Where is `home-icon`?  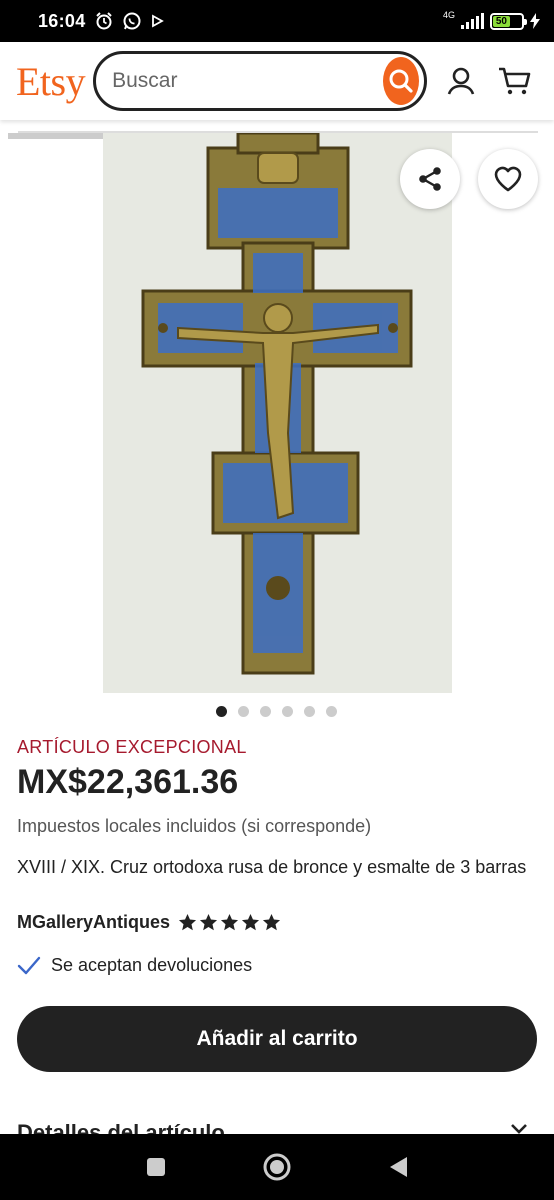
home-icon is located at coordinates (277, 1167).